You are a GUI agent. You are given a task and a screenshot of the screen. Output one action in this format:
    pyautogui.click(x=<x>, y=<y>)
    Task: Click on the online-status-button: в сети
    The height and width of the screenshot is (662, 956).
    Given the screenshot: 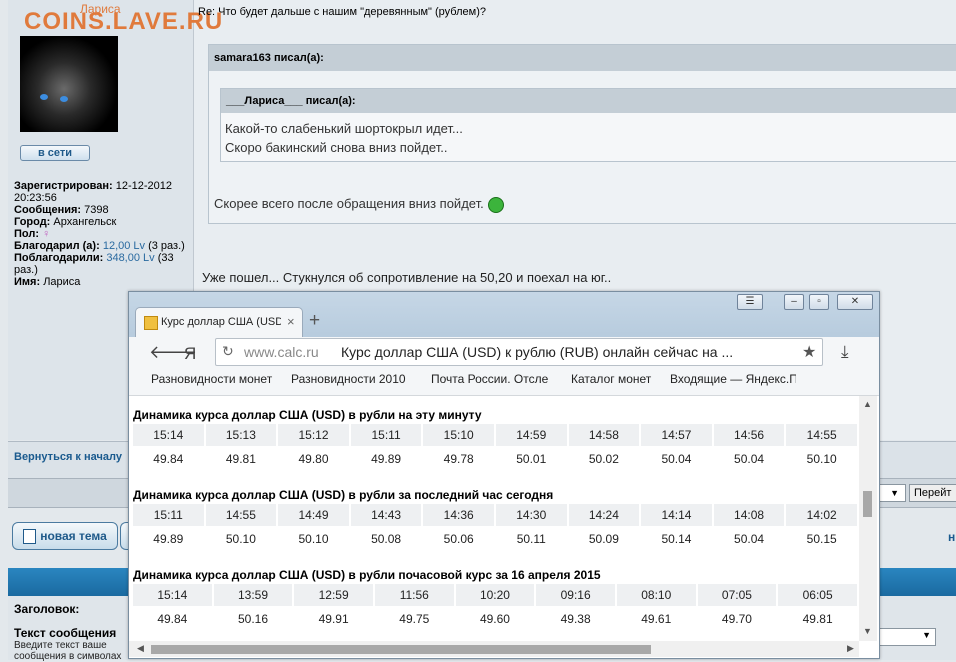 What is the action you would take?
    pyautogui.click(x=55, y=153)
    